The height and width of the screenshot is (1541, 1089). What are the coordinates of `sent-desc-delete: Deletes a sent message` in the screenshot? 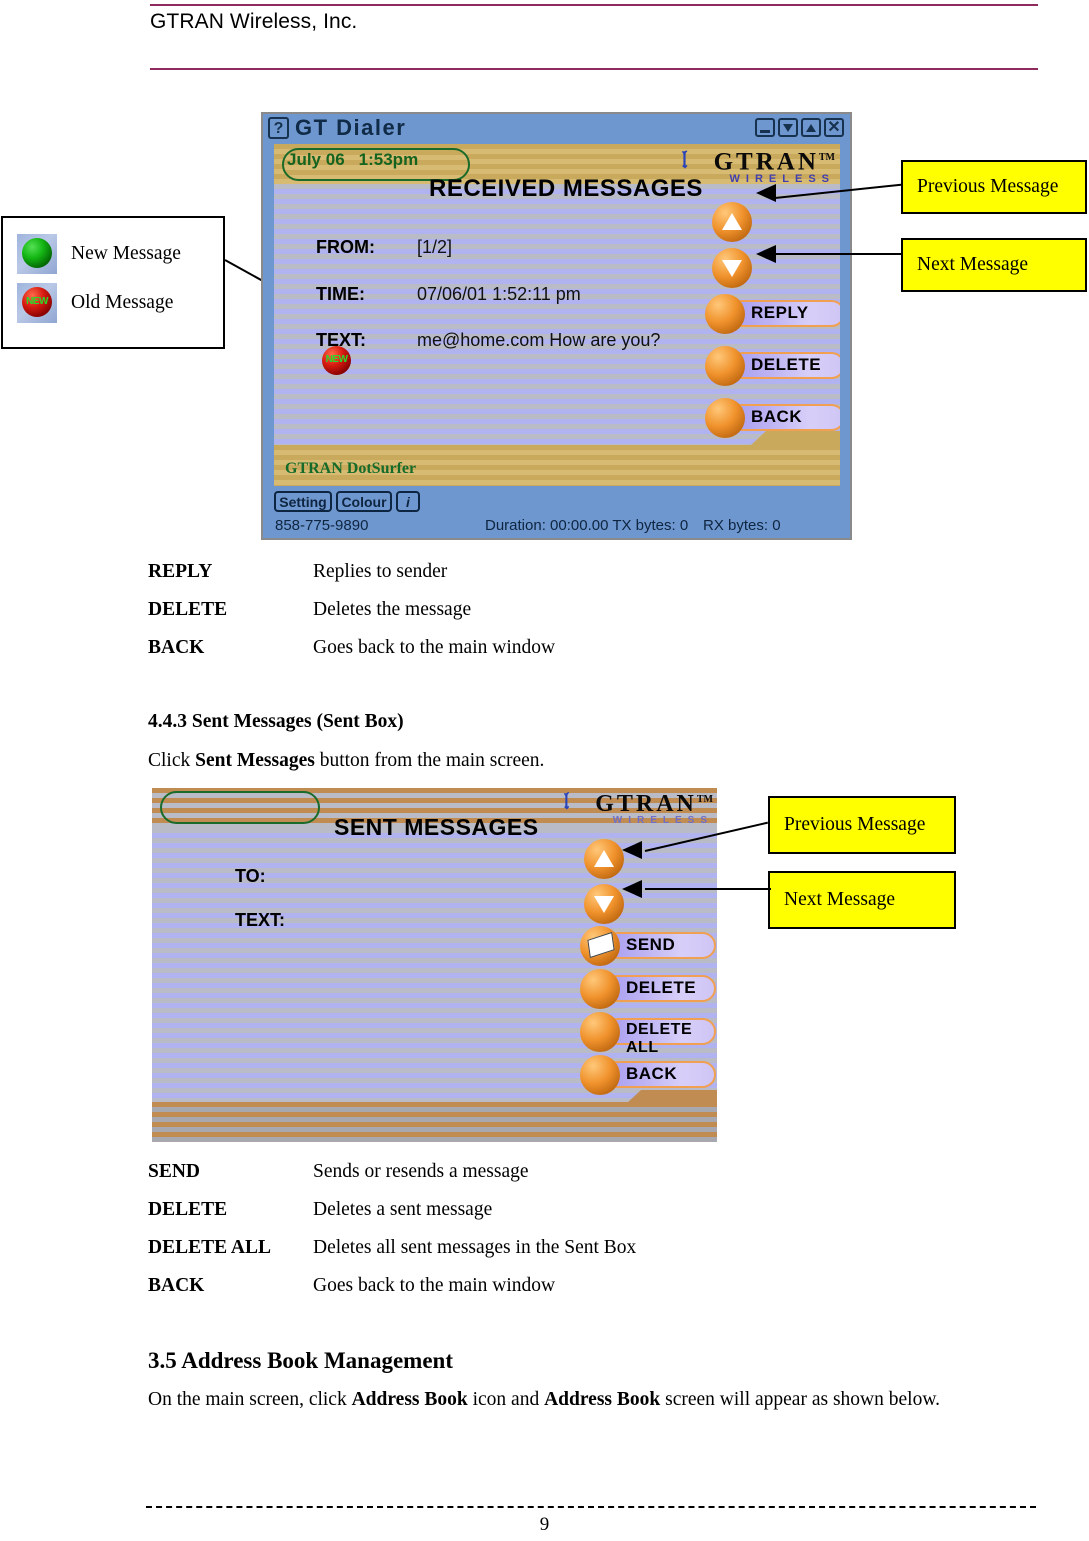 It's located at (403, 1209).